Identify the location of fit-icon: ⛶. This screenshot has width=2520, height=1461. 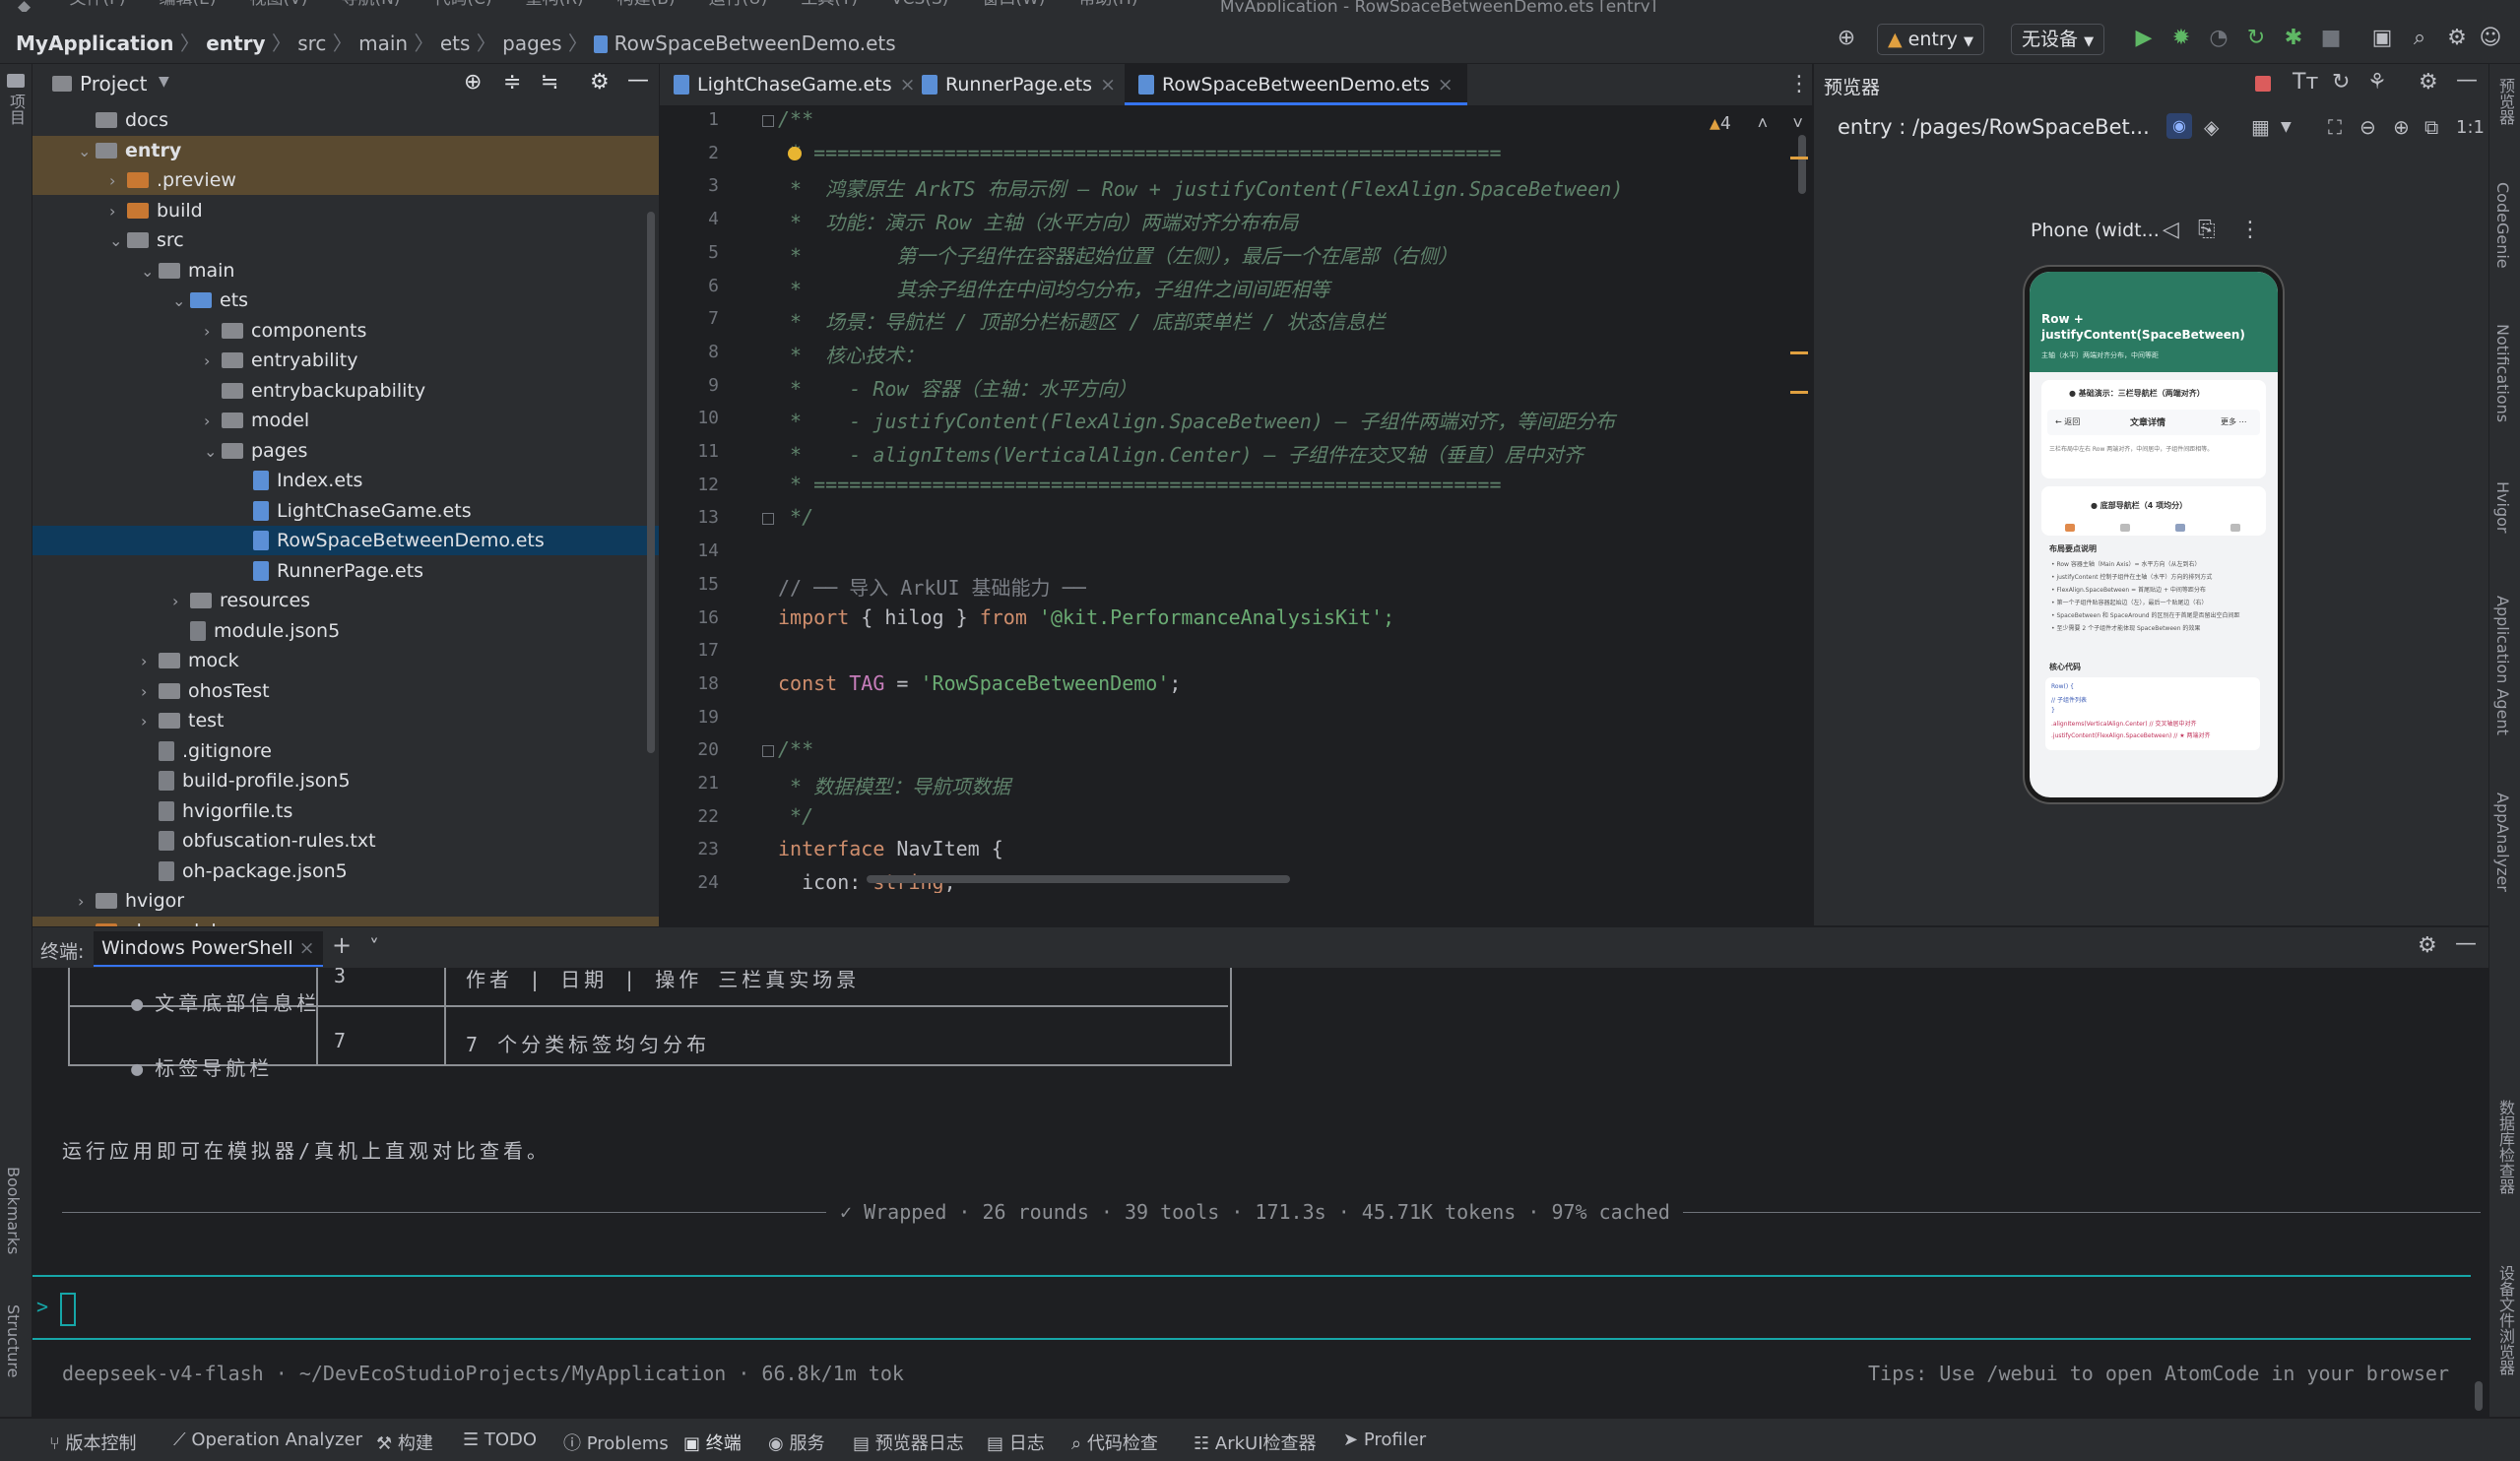
(2335, 127).